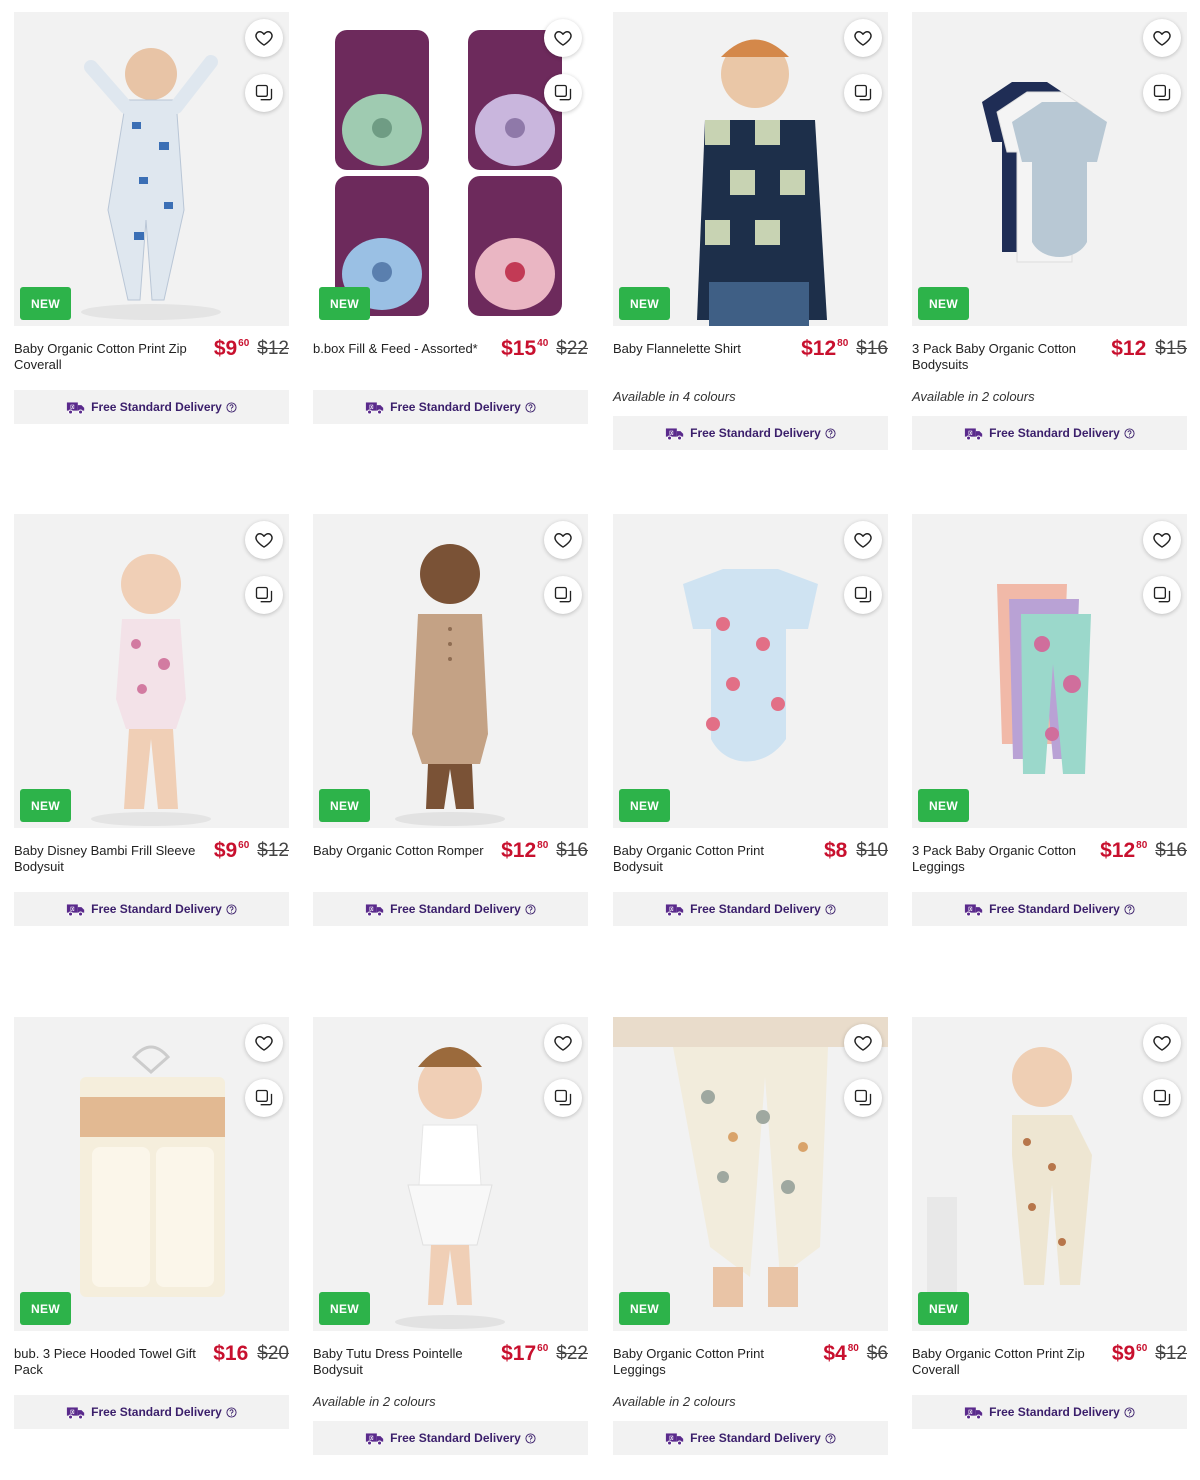 This screenshot has width=1200, height=1480. What do you see at coordinates (405, 1362) in the screenshot?
I see `product-title: Baby Tutu Dress Pointelle Bodysuit` at bounding box center [405, 1362].